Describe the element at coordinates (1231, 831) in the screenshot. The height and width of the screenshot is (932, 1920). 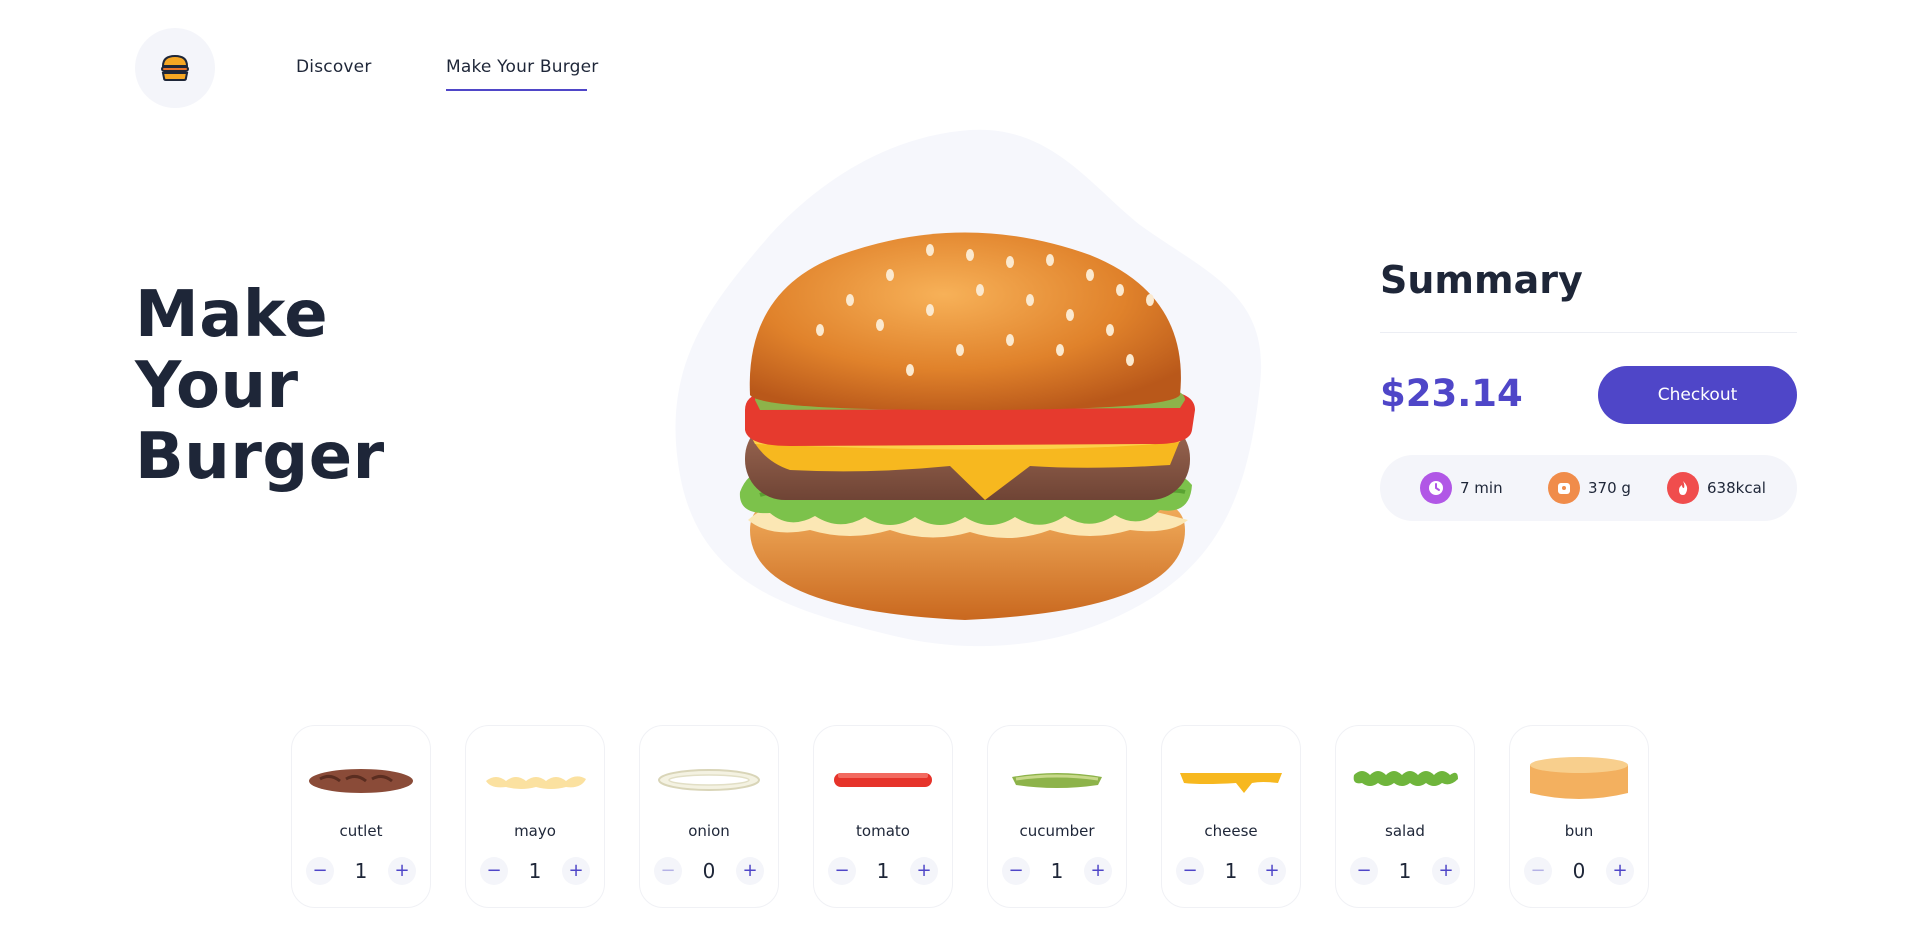
I see `ingredient-name: cheese` at that location.